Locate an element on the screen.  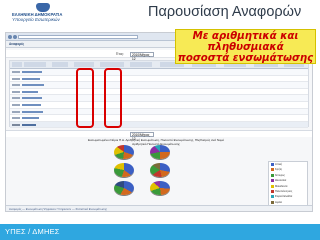
slide-title: Παρουσίαση Αναφορών is located at coordinates (225, 12).